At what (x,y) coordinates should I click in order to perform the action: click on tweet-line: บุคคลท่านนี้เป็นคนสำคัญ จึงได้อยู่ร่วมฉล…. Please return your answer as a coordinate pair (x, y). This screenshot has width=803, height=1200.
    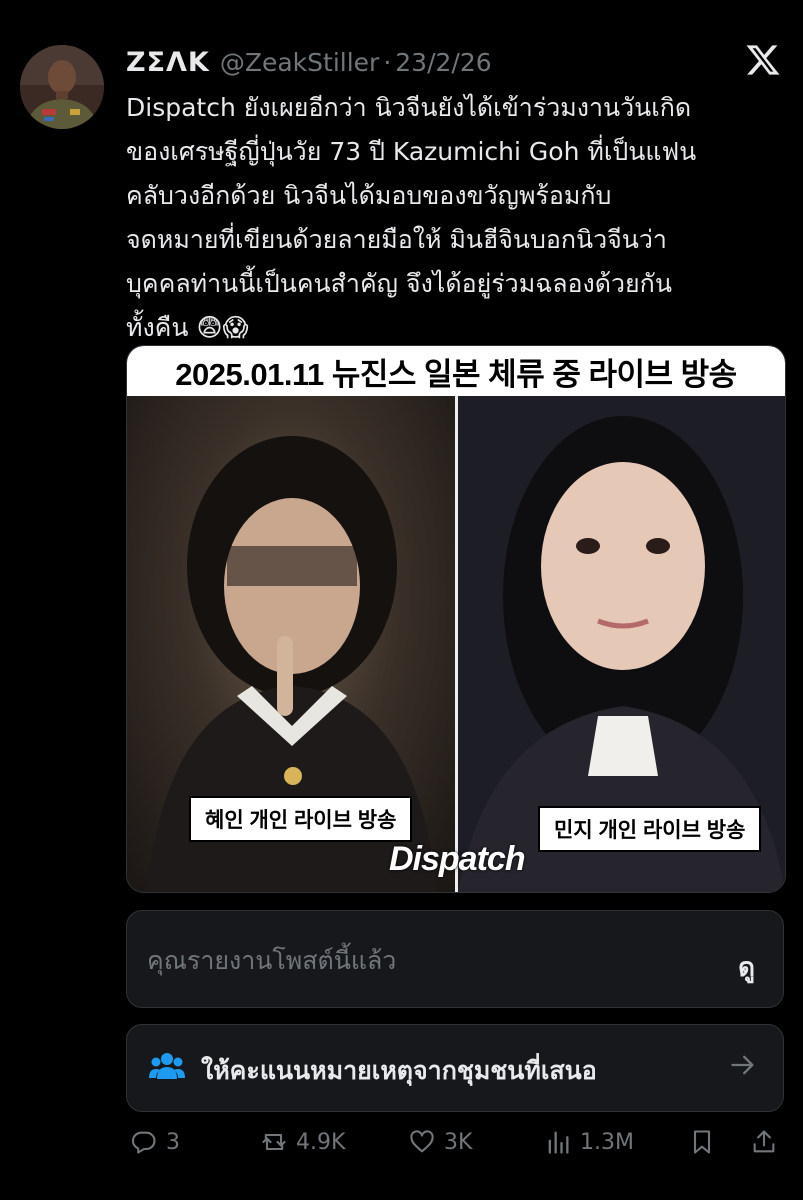
    Looking at the image, I should click on (399, 283).